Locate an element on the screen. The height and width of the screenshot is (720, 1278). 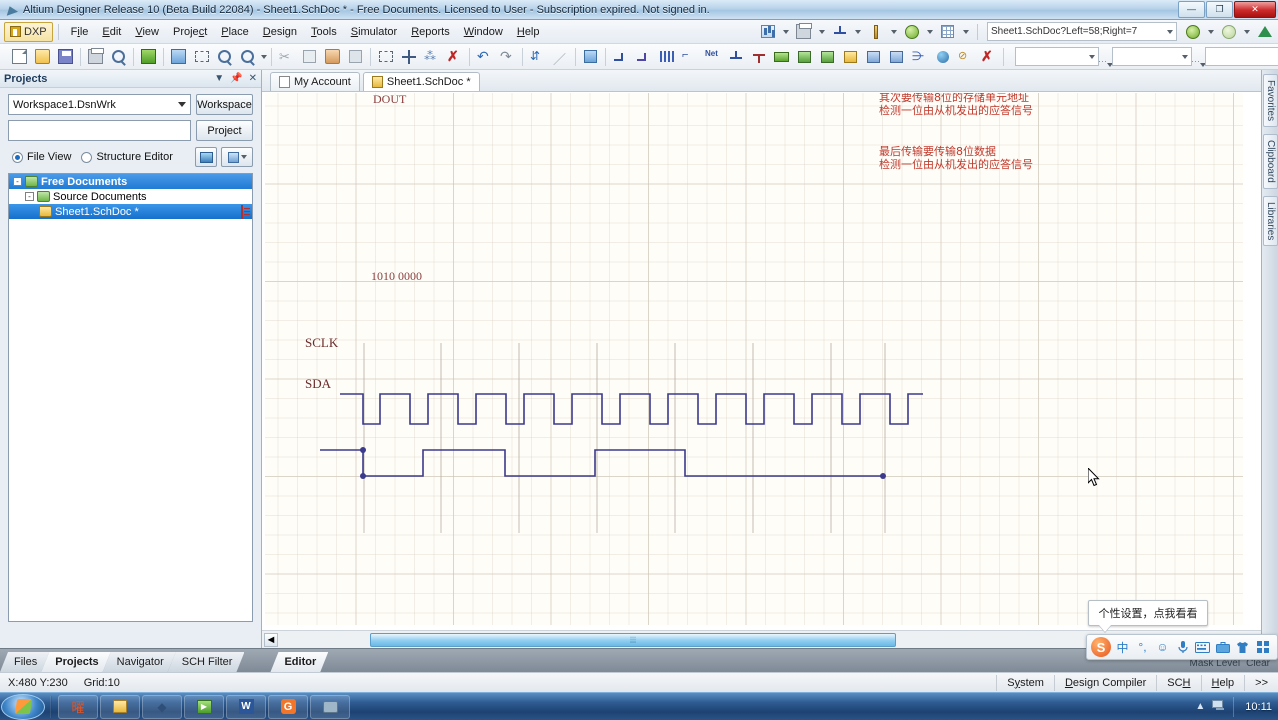
dxp-menu-button: DXP is located at coordinates (28, 31).